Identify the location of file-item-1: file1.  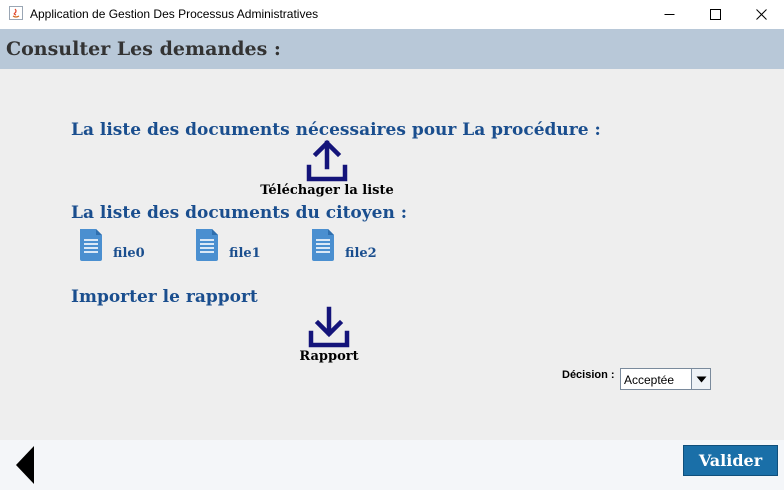
(227, 245).